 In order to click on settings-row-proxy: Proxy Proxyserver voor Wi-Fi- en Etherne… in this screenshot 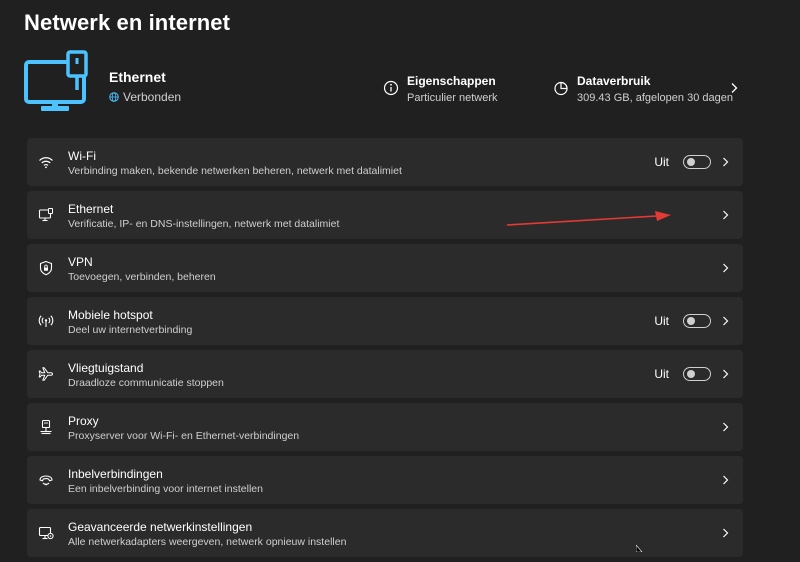, I will do `click(385, 427)`.